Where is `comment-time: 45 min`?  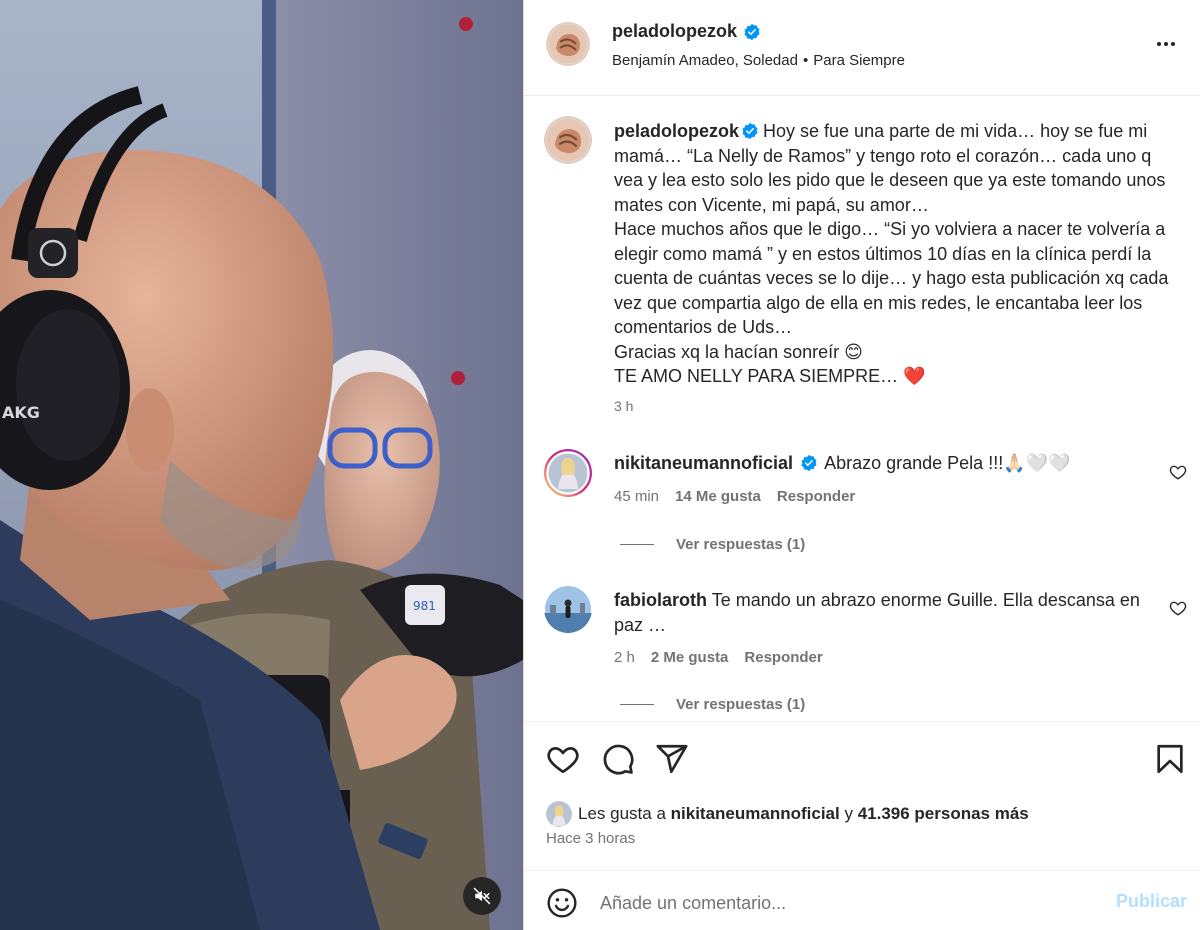 comment-time: 45 min is located at coordinates (636, 496).